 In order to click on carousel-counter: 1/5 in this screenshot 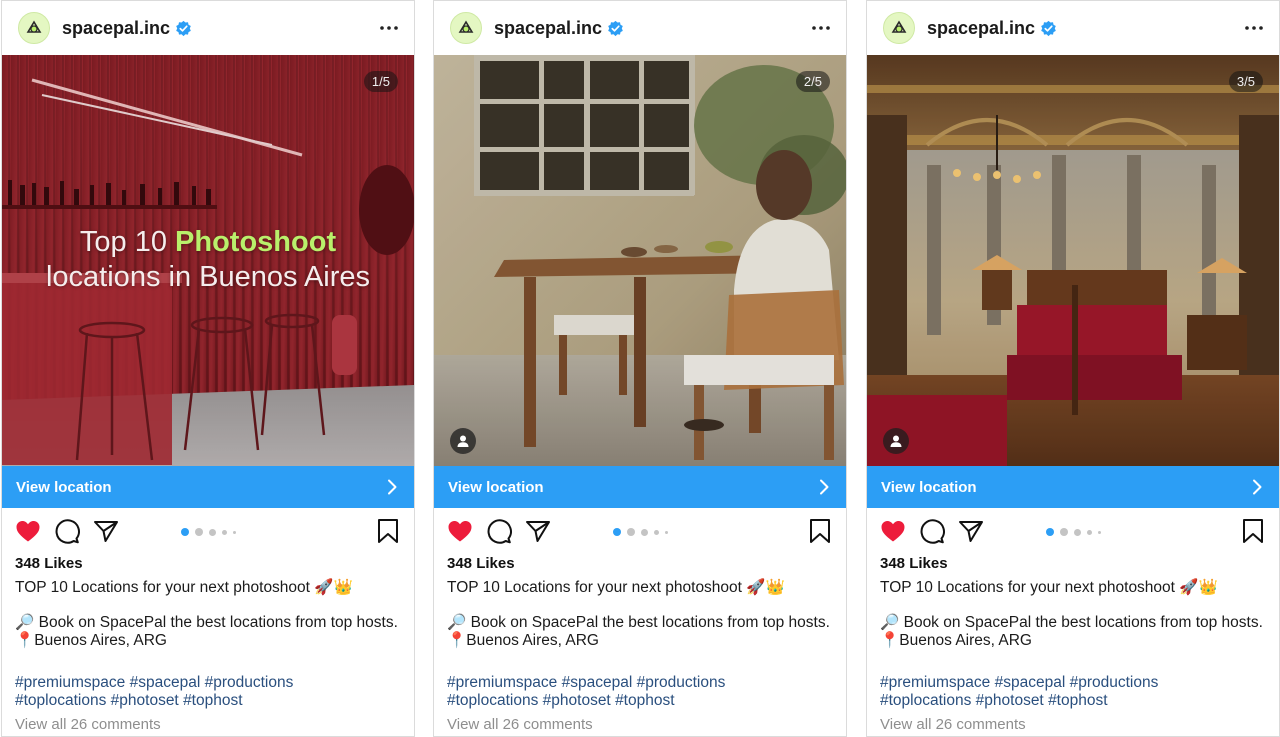, I will do `click(380, 81)`.